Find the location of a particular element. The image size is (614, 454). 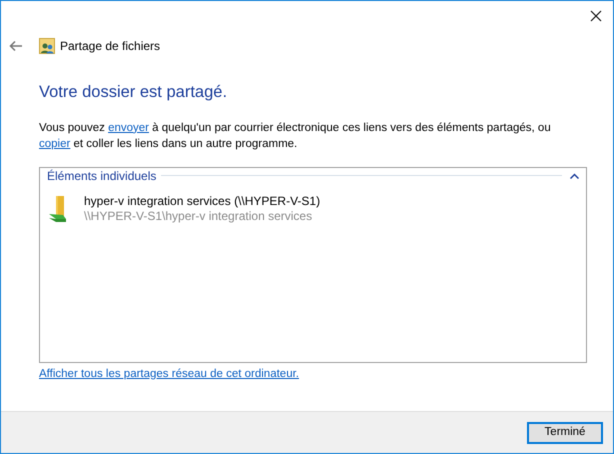

description-text: Vous pouvez envoyer à quelqu'un par courrier électronique ces liens vers des éléments partagés, ou copier et coller les liens dans un autre programme. is located at coordinates (295, 136).